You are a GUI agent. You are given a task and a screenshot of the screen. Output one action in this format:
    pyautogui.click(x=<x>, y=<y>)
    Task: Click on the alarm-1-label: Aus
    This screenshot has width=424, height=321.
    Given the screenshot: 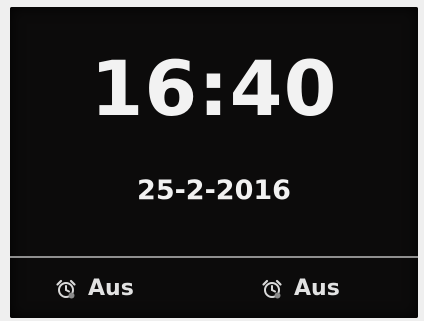 What is the action you would take?
    pyautogui.click(x=111, y=288)
    